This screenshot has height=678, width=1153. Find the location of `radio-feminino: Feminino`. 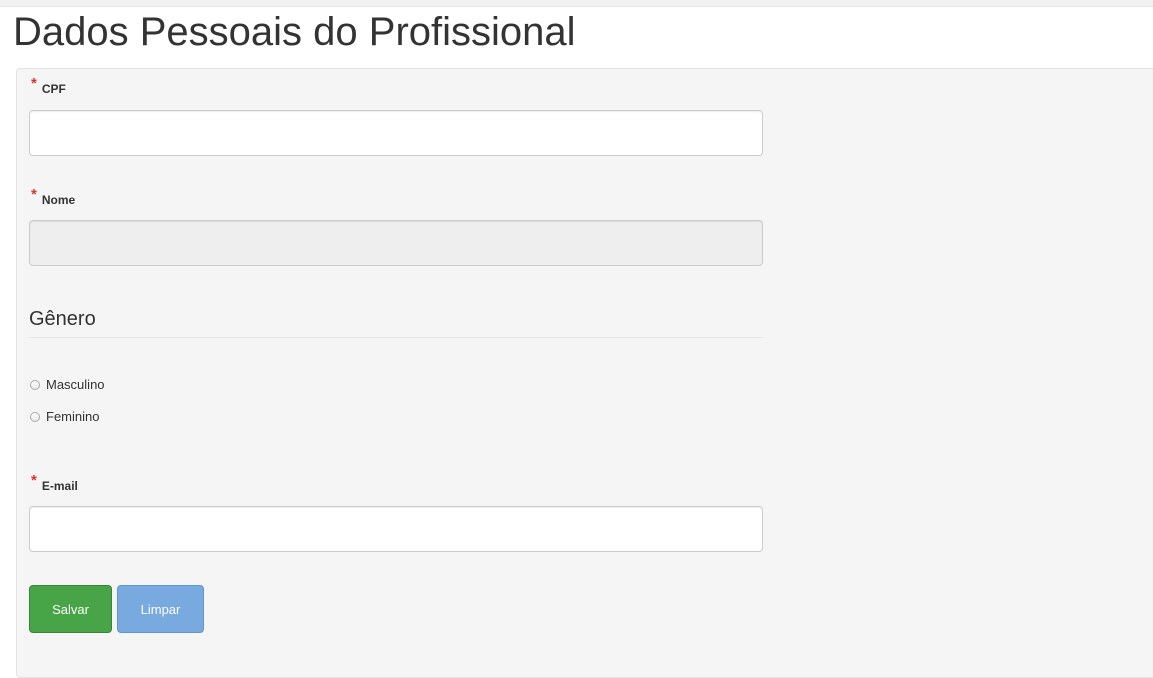

radio-feminino: Feminino is located at coordinates (64, 416).